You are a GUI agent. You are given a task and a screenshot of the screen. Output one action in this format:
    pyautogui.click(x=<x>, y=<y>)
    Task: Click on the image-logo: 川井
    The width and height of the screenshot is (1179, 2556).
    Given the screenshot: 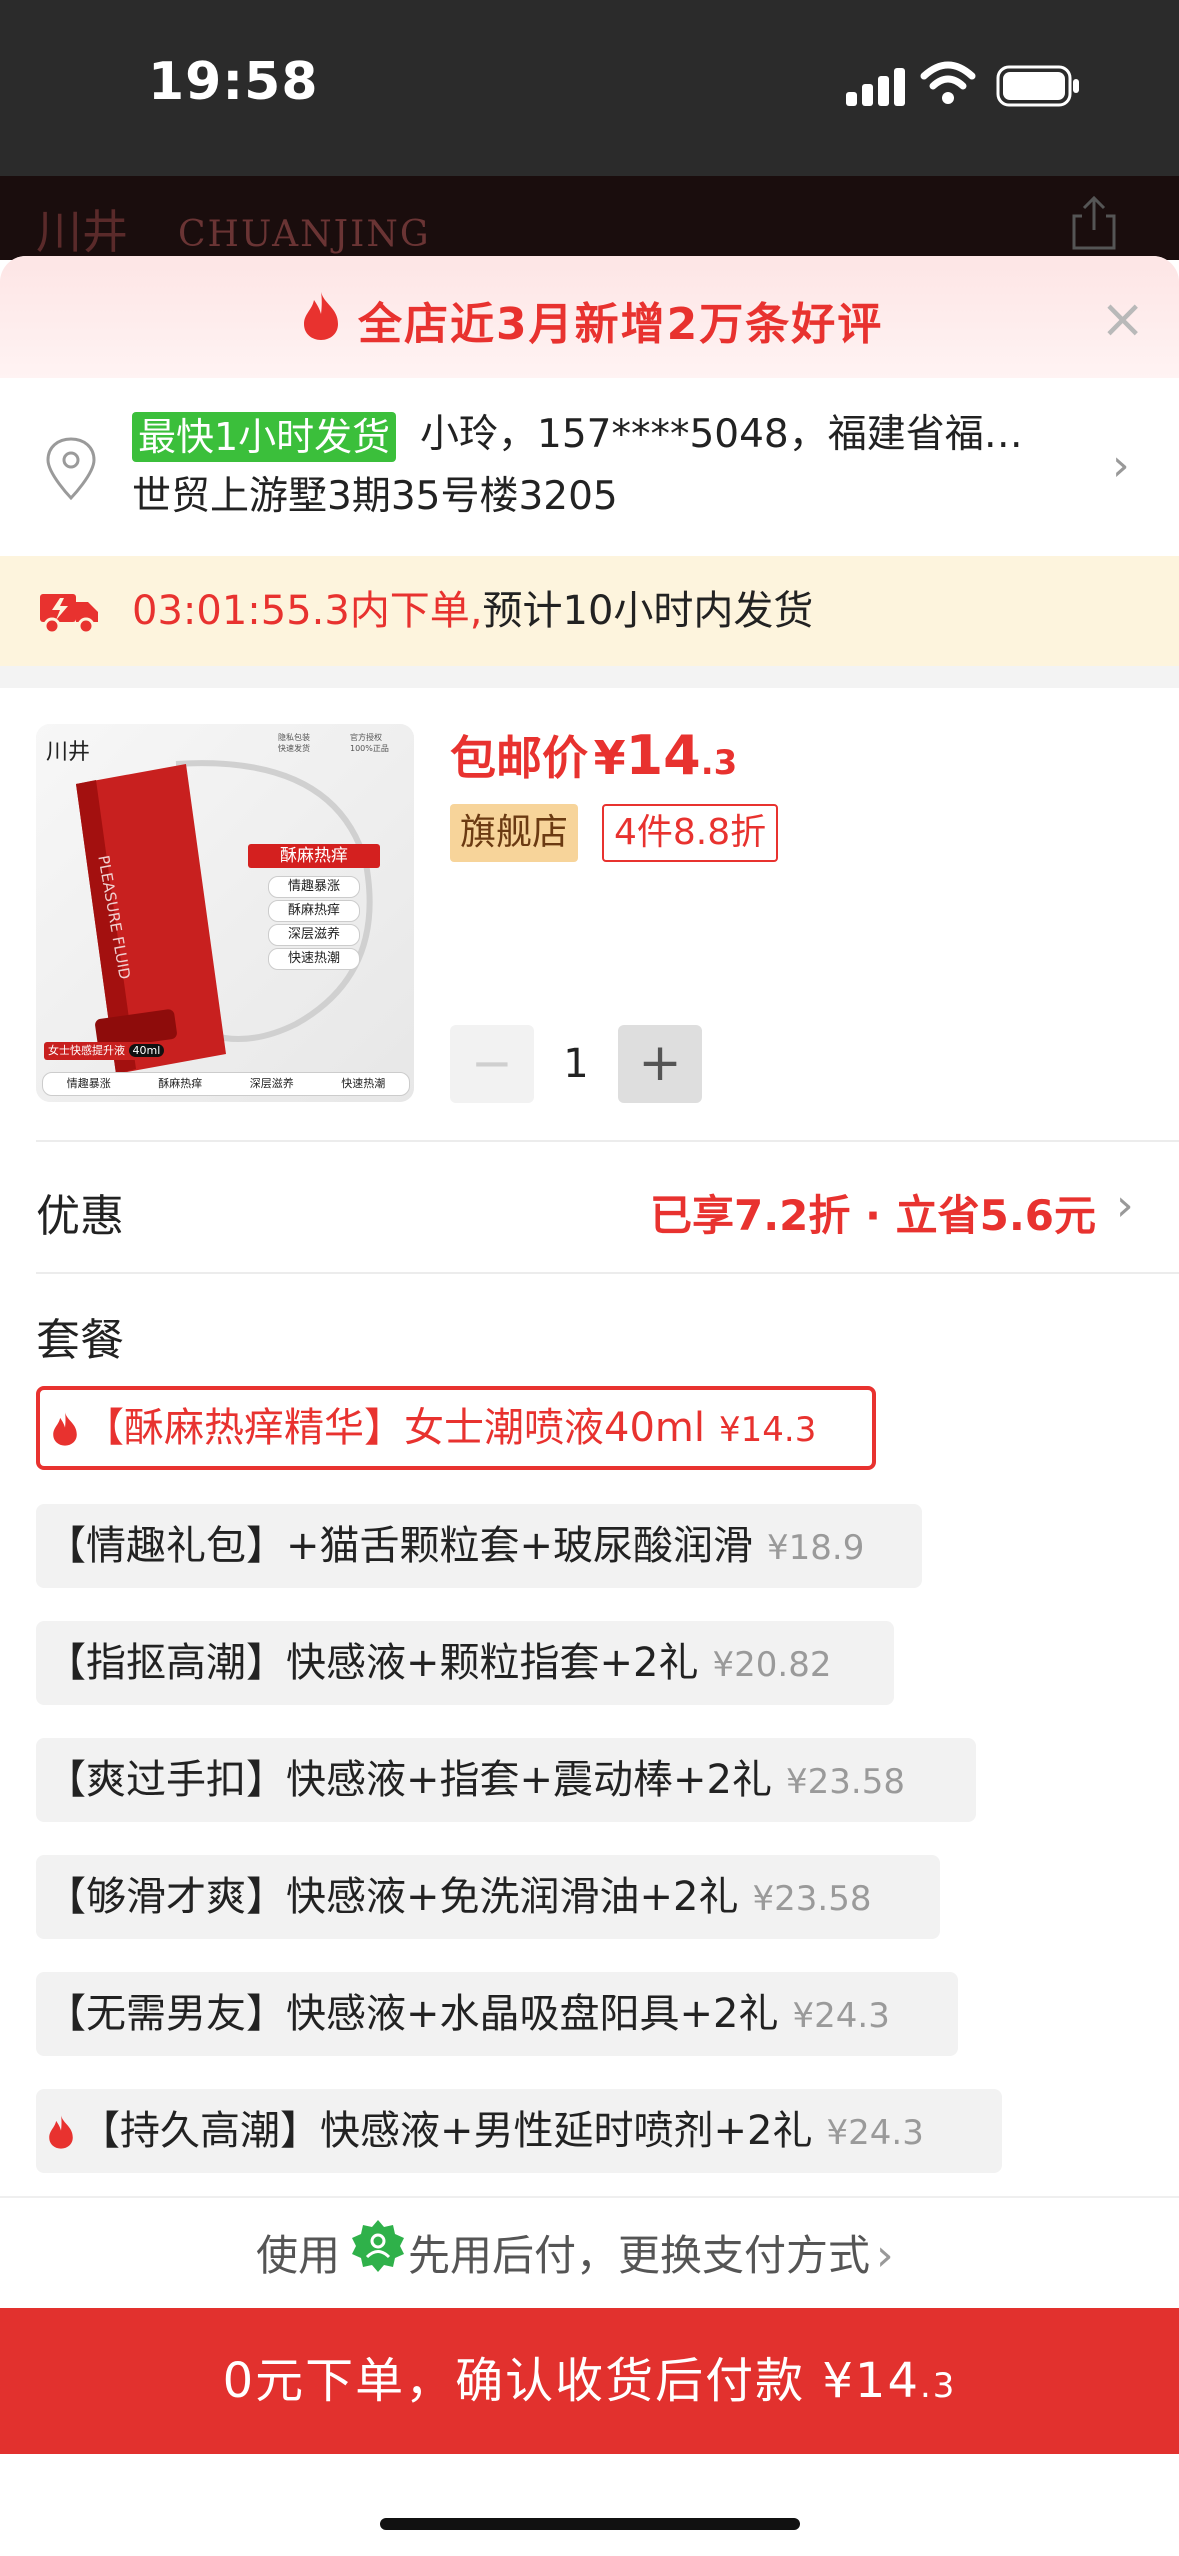 What is the action you would take?
    pyautogui.click(x=68, y=752)
    